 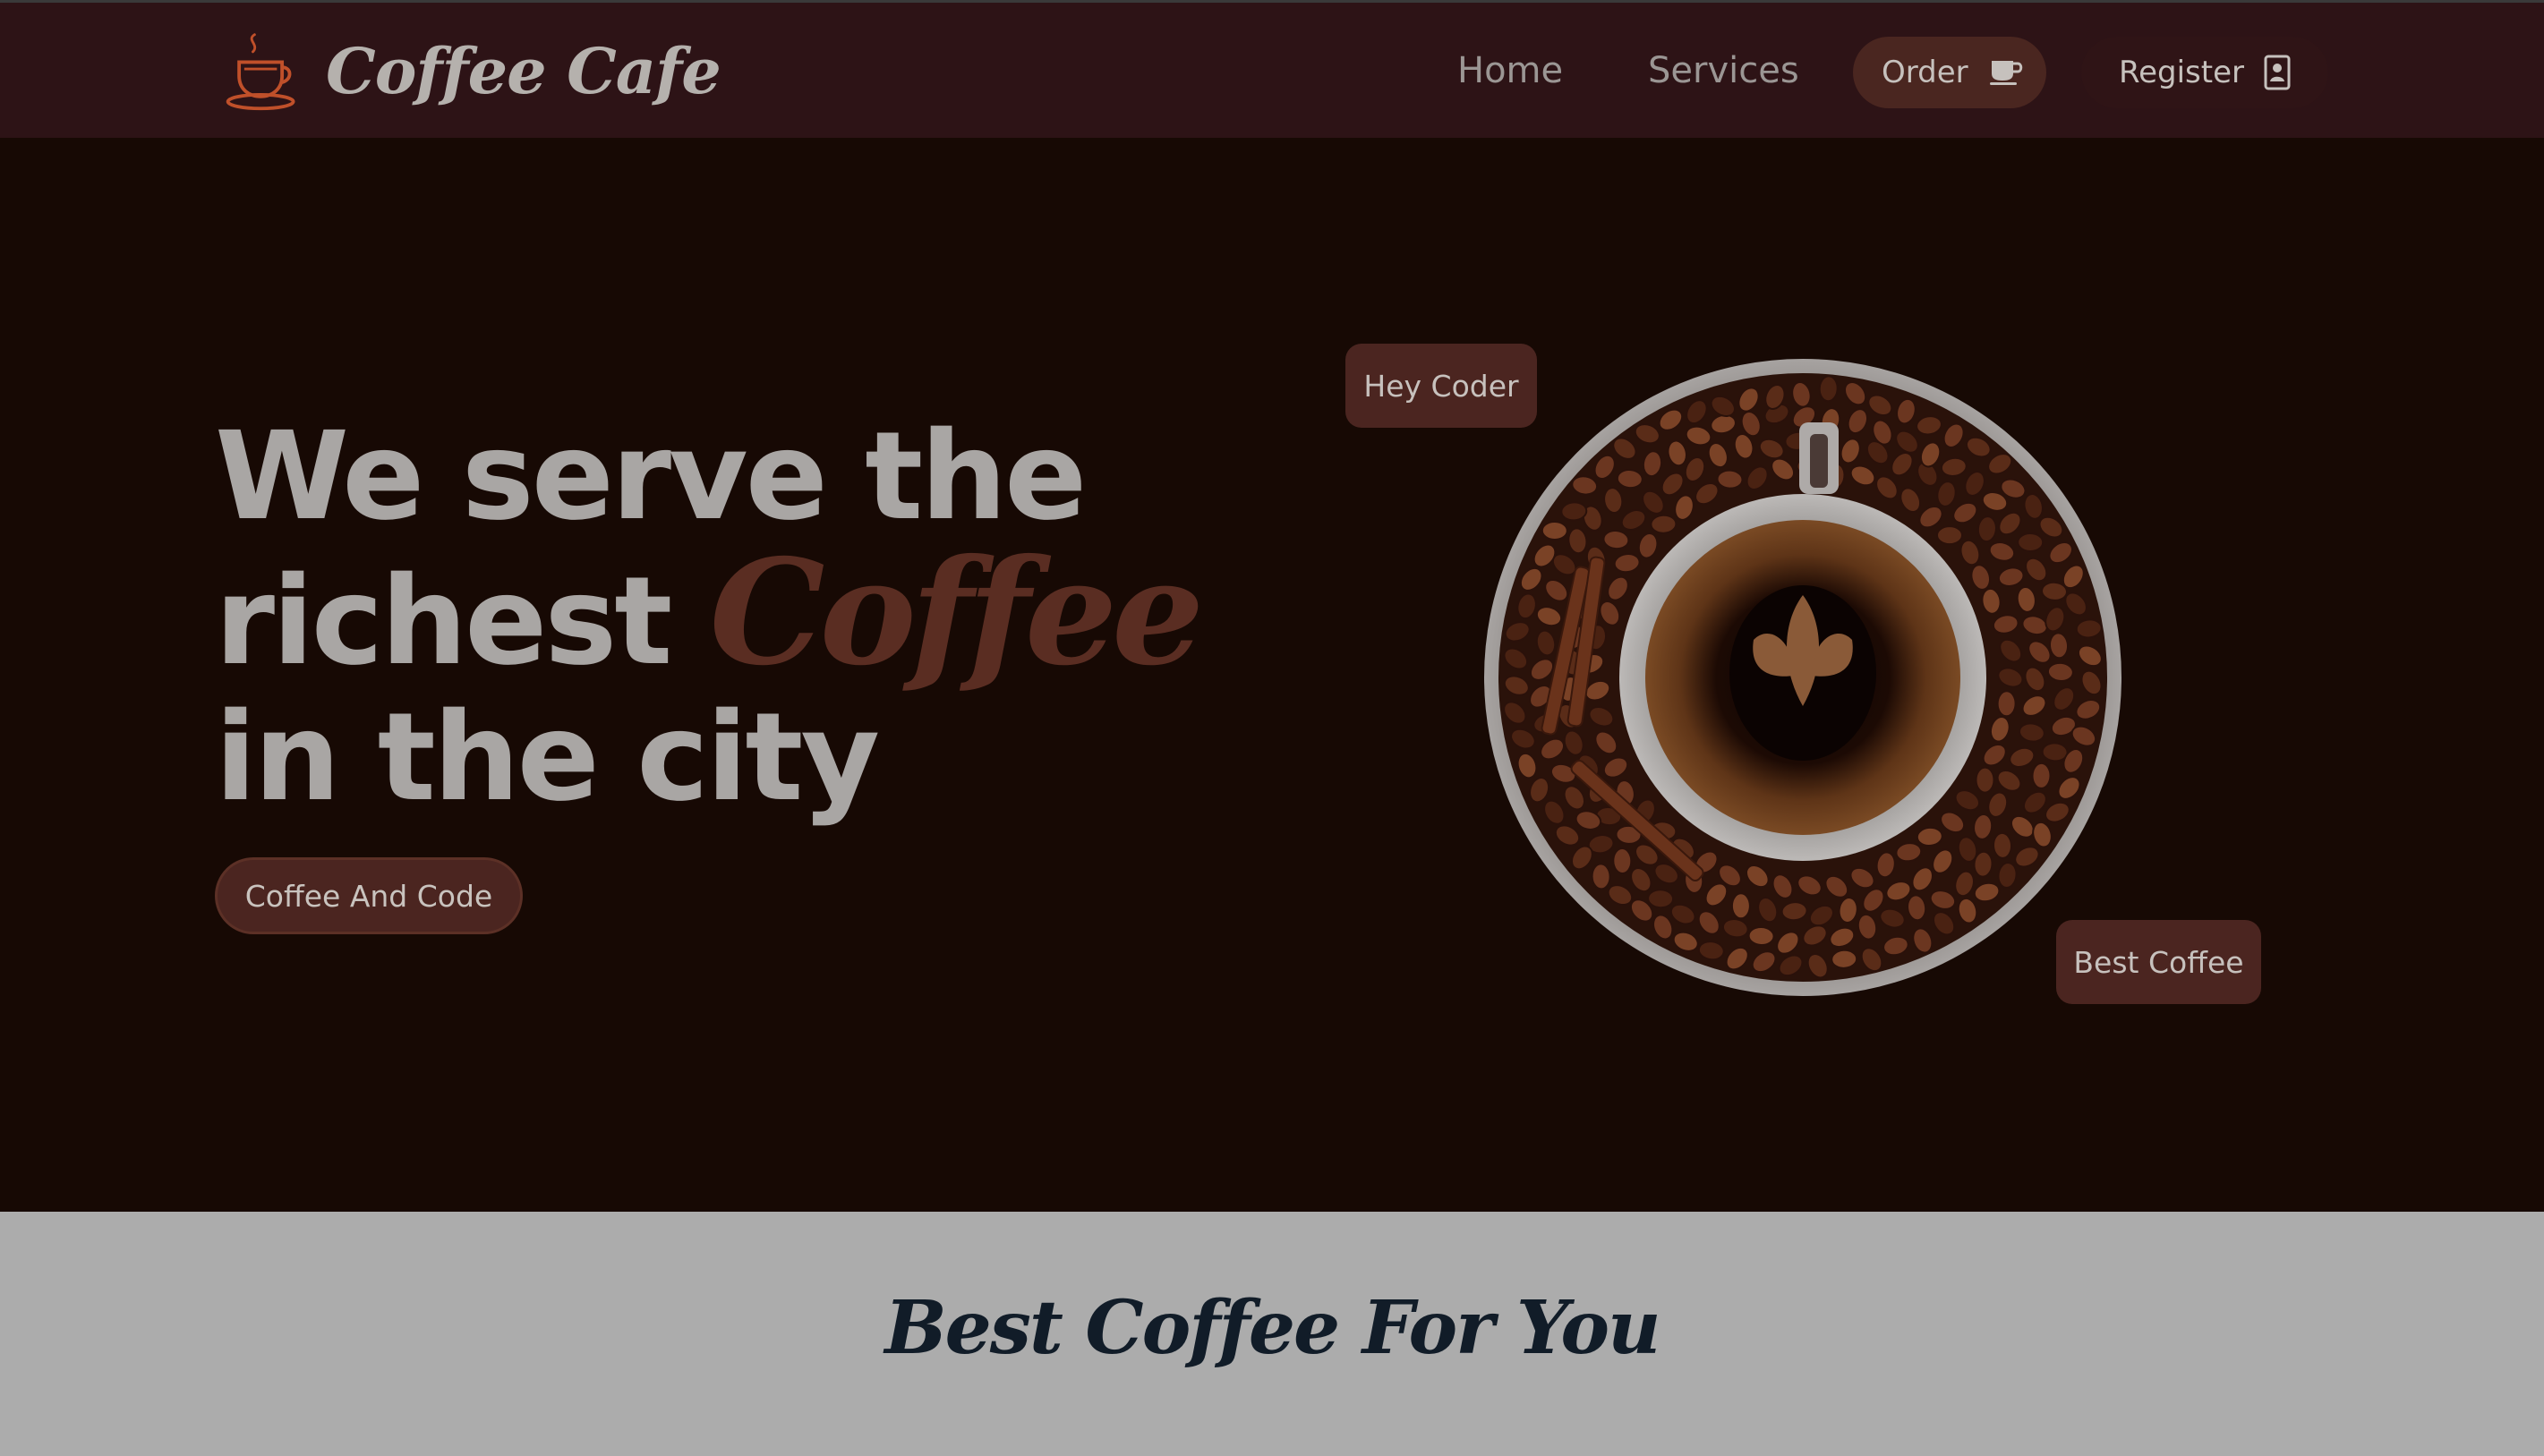 What do you see at coordinates (1272, 1328) in the screenshot?
I see `section-title: Best Coffee For You` at bounding box center [1272, 1328].